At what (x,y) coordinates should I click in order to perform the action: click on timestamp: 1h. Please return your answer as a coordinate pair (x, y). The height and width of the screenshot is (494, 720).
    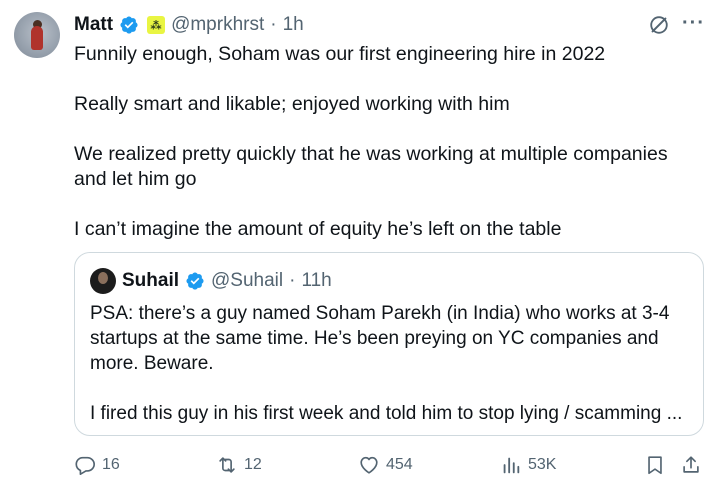
    Looking at the image, I should click on (293, 25).